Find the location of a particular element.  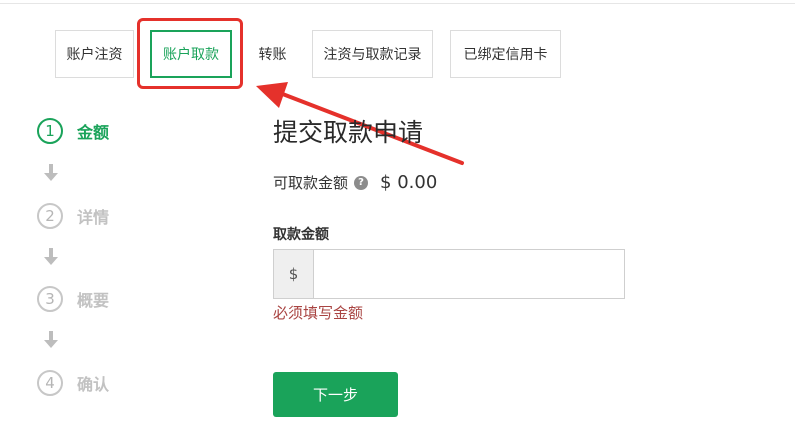

currency-addon: $ is located at coordinates (293, 274).